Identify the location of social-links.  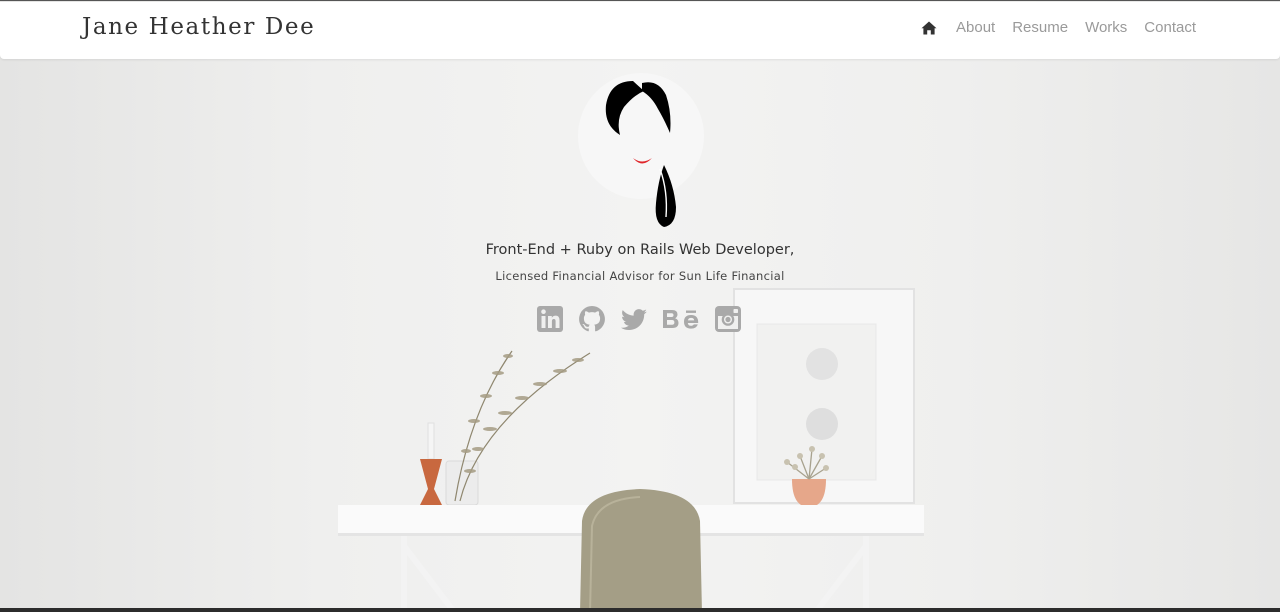
(639, 319).